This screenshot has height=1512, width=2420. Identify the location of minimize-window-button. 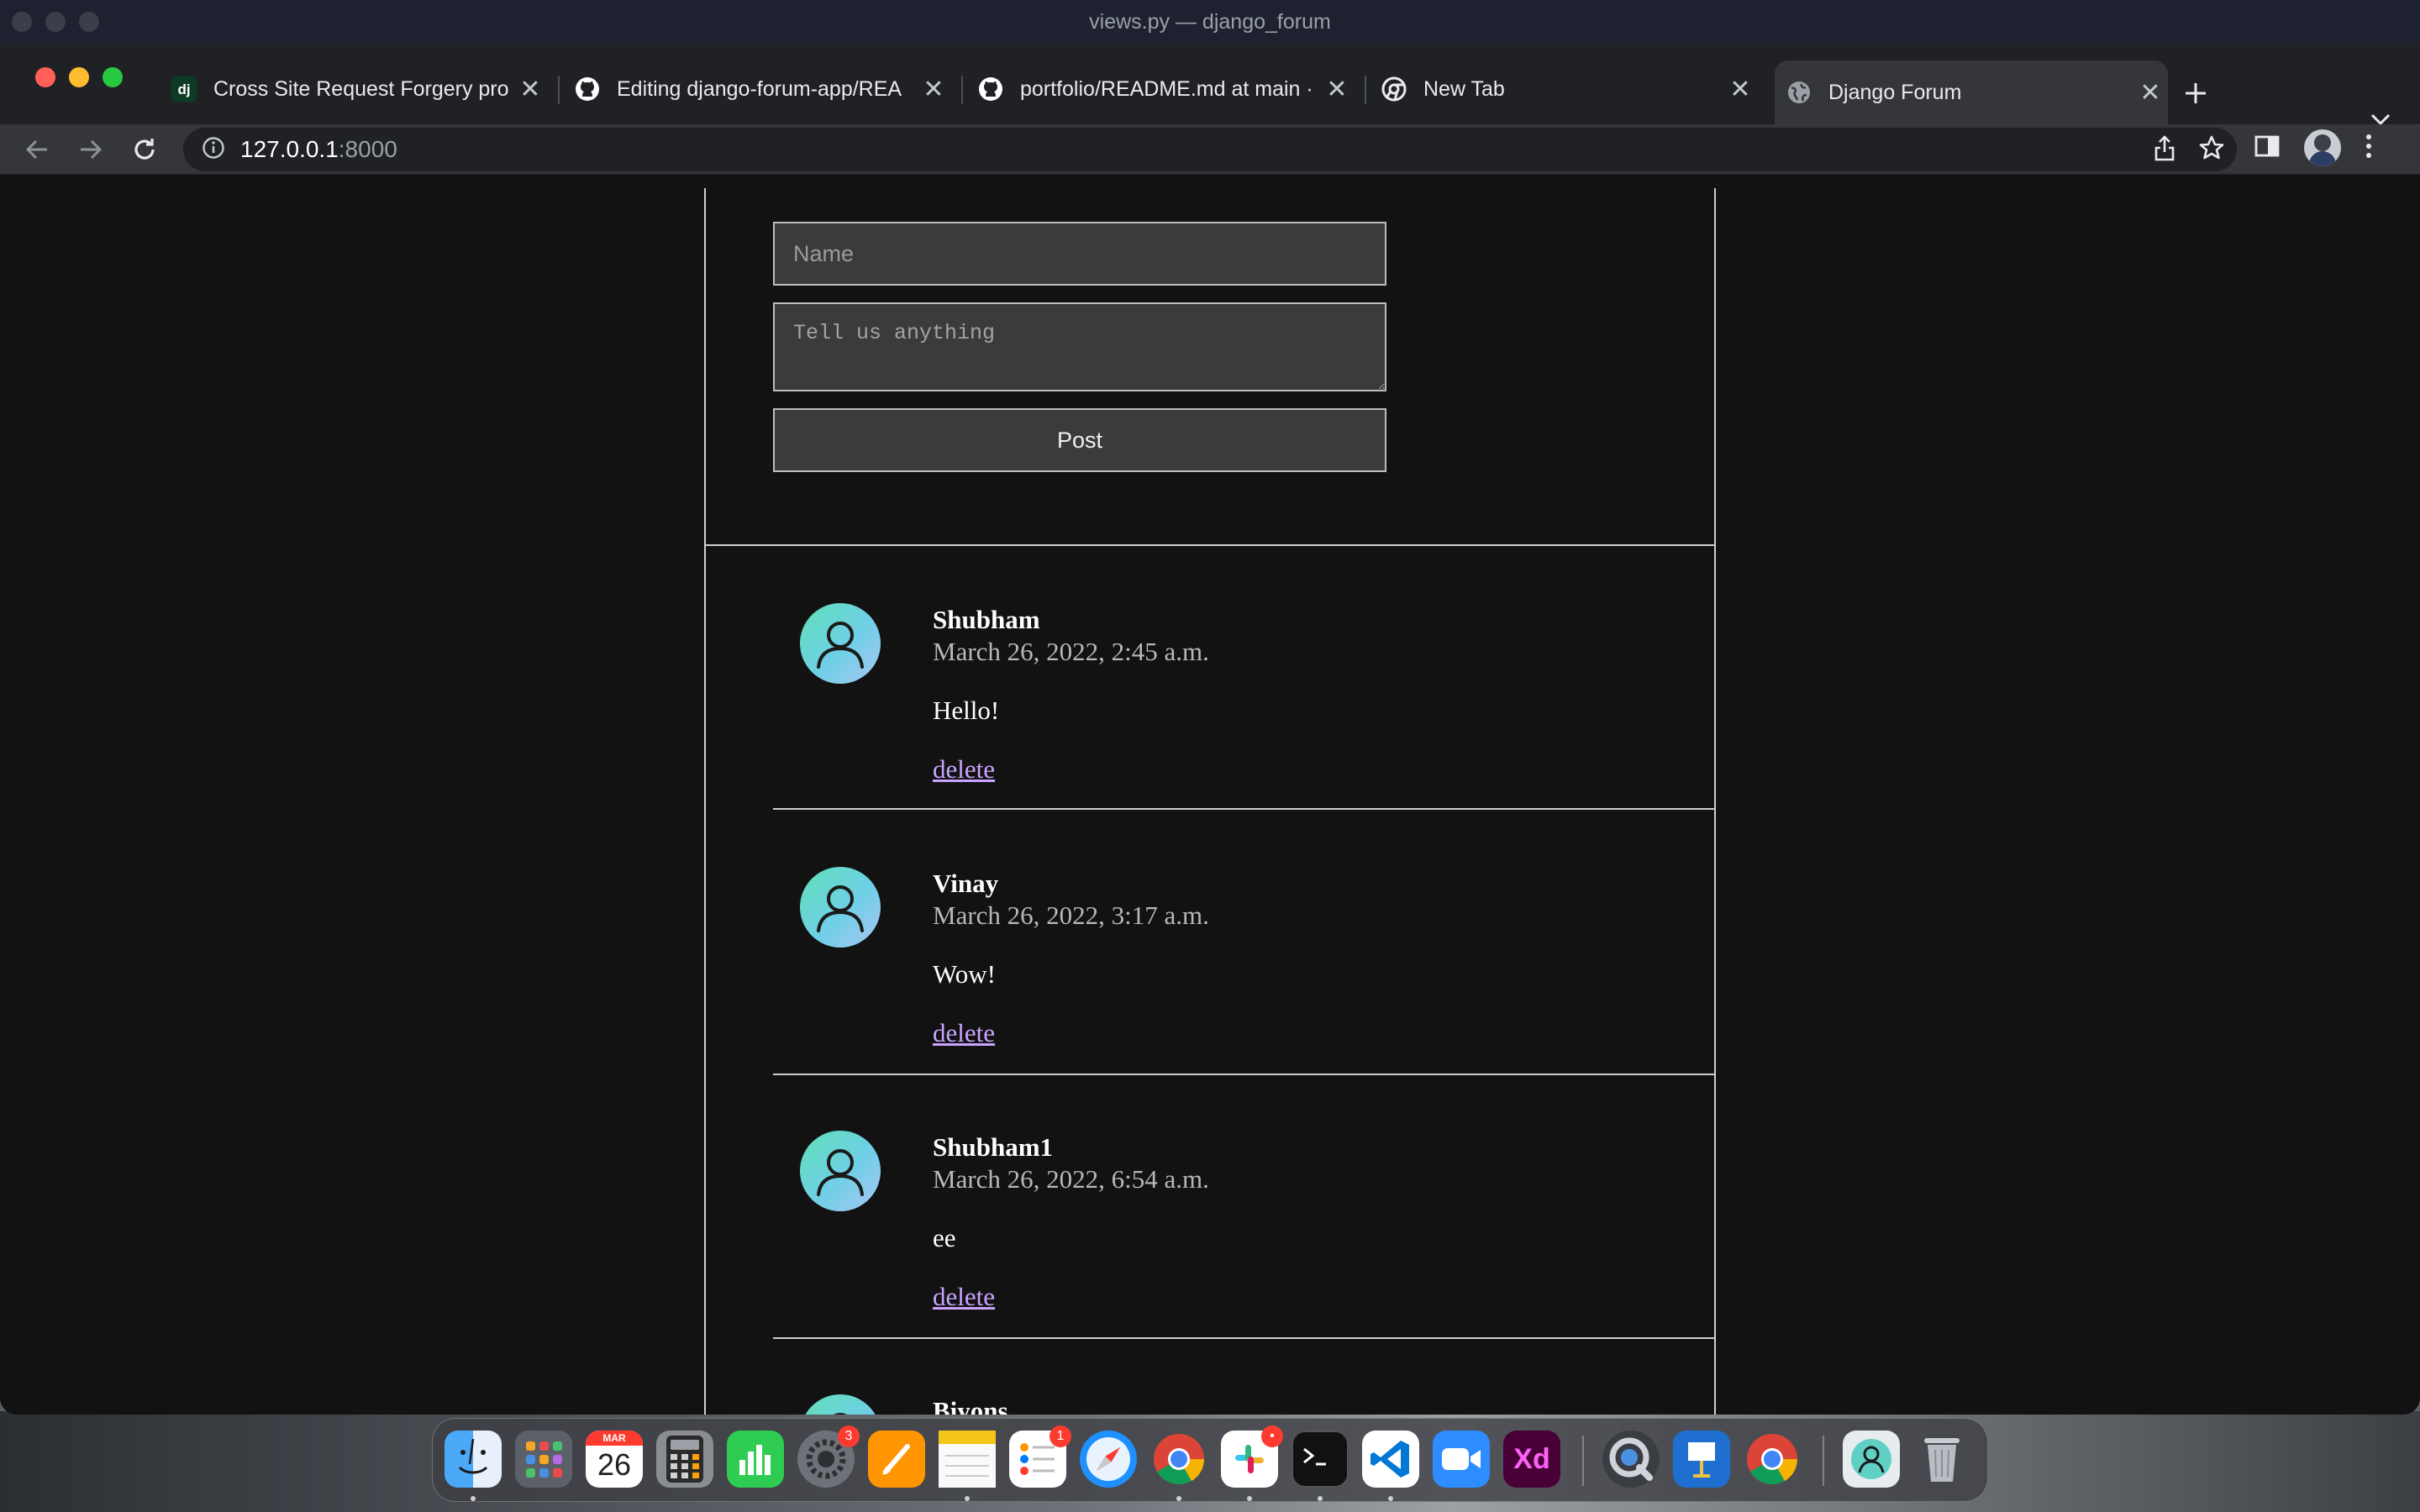
(79, 77).